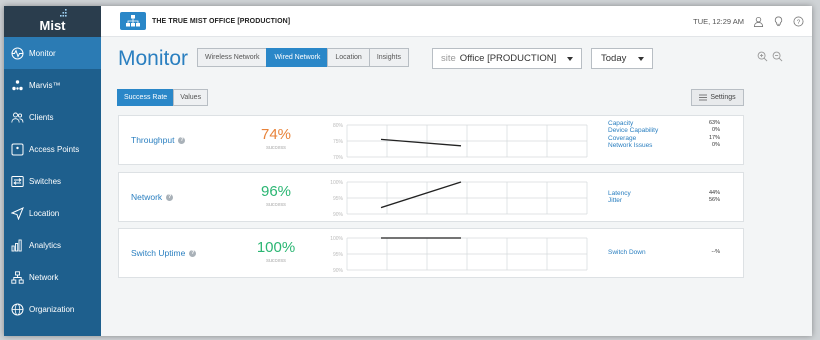 This screenshot has height=340, width=820. Describe the element at coordinates (664, 123) in the screenshot. I see `metric-breakdown-row: Capacity 63%` at that location.